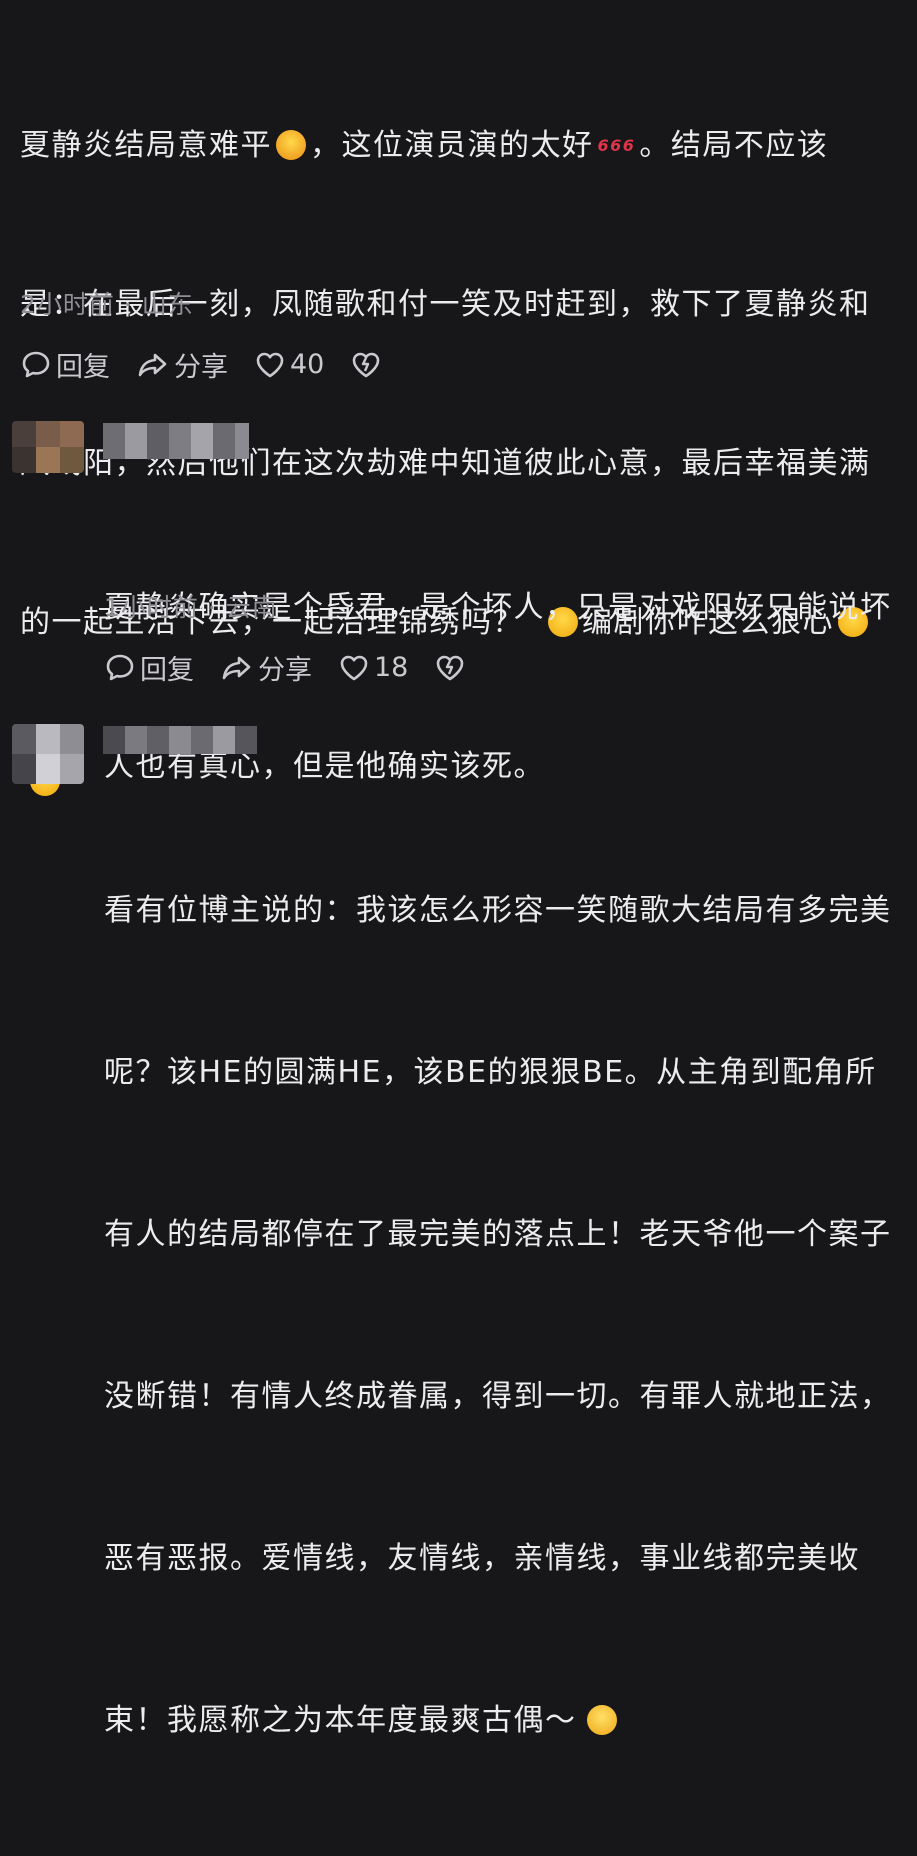  I want to click on laugh-cry-emoji-icon, so click(291, 145).